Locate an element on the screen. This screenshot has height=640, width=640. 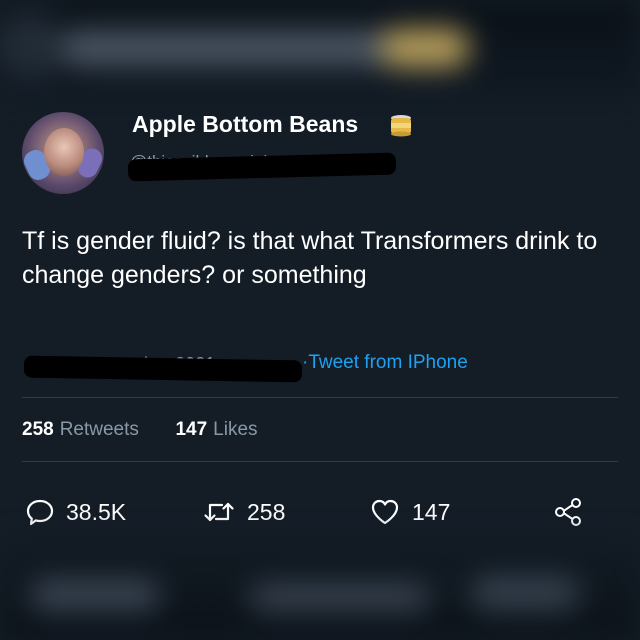
heart-icon is located at coordinates (385, 512).